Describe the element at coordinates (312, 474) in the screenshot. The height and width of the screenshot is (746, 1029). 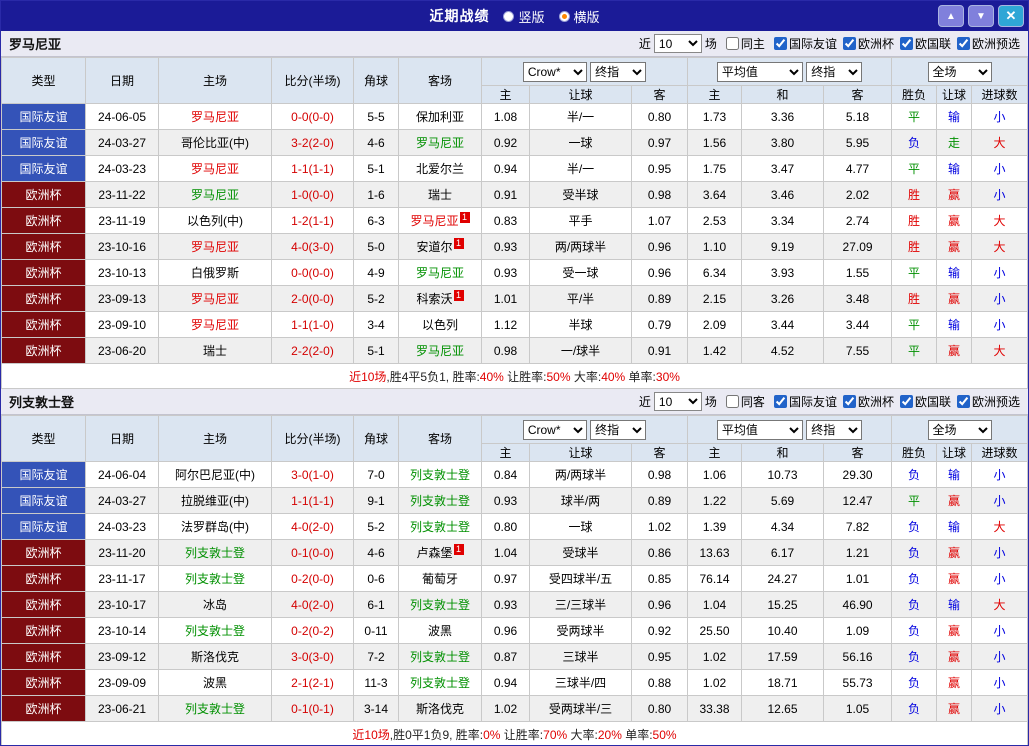
I see `score-cell: 3-0(1-0)` at that location.